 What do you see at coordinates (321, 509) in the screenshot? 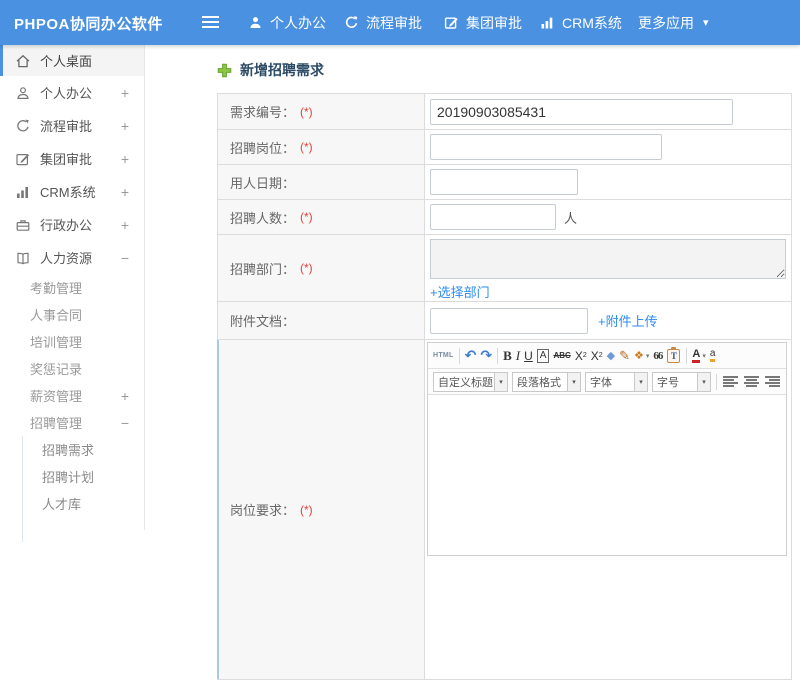
I see `field-label: 岗位要求： (*)` at bounding box center [321, 509].